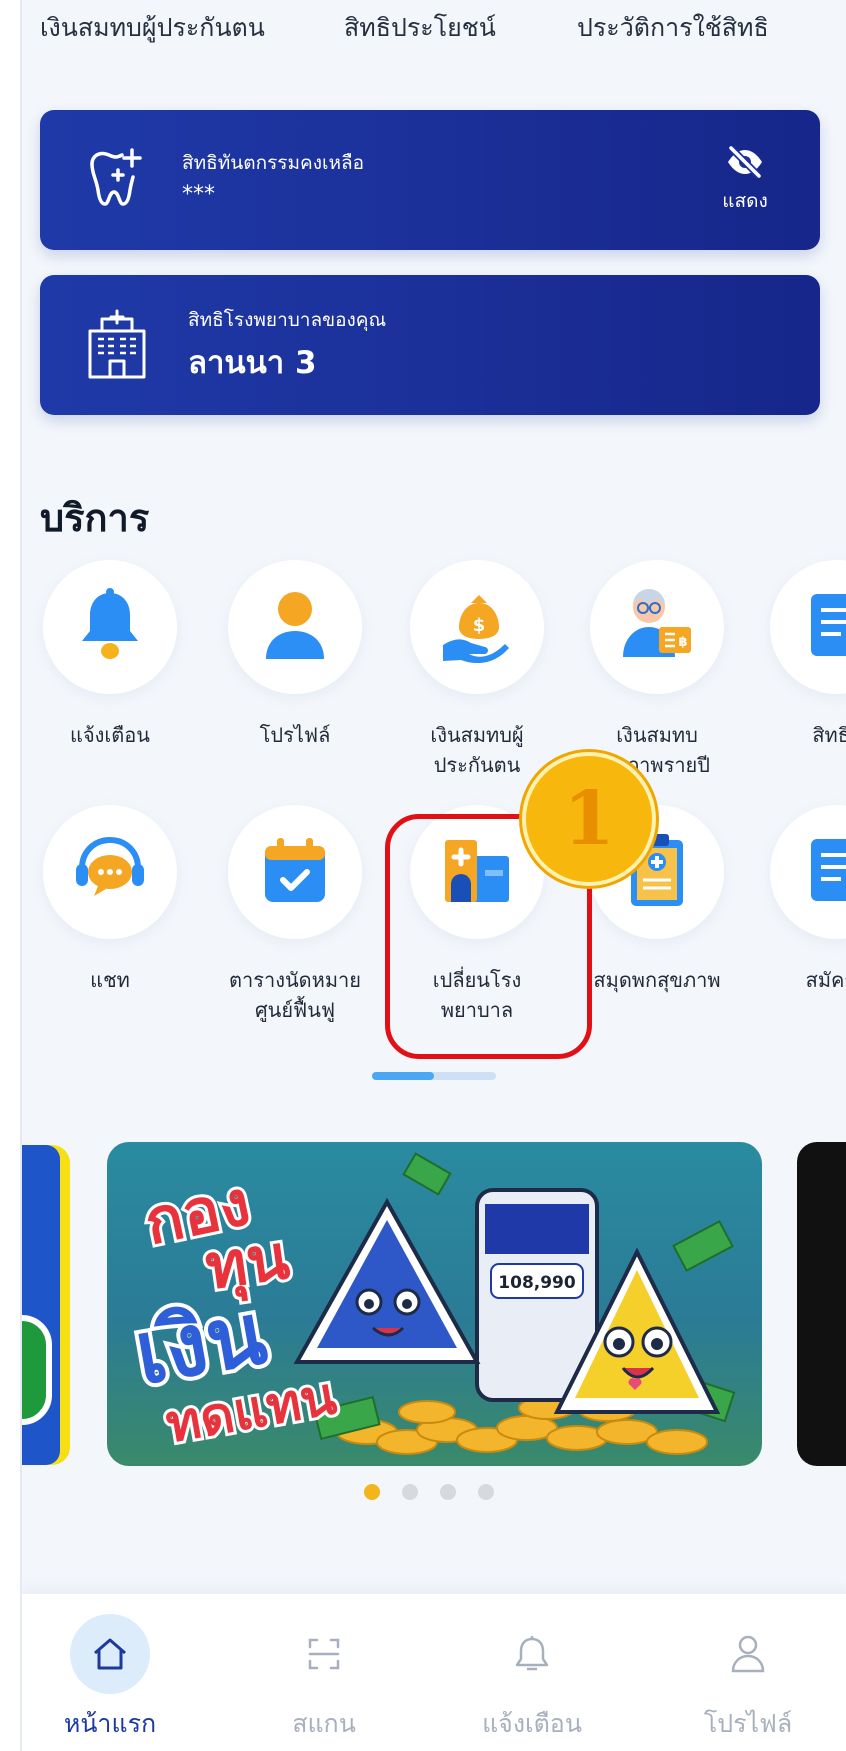 Image resolution: width=846 pixels, height=1751 pixels. I want to click on show-balance-button: แสดง, so click(745, 180).